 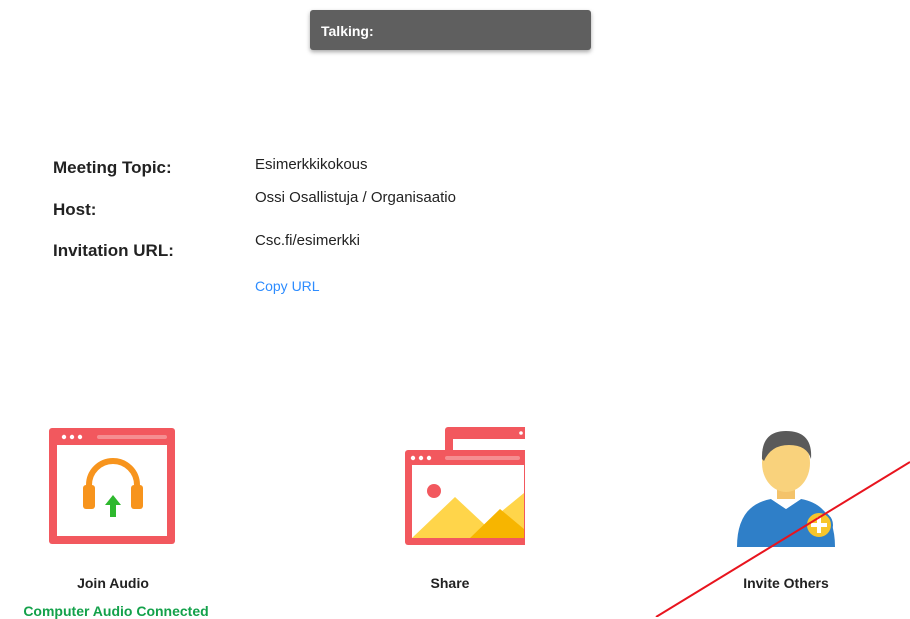 I want to click on copy-url-link: Copy URL, so click(x=287, y=286).